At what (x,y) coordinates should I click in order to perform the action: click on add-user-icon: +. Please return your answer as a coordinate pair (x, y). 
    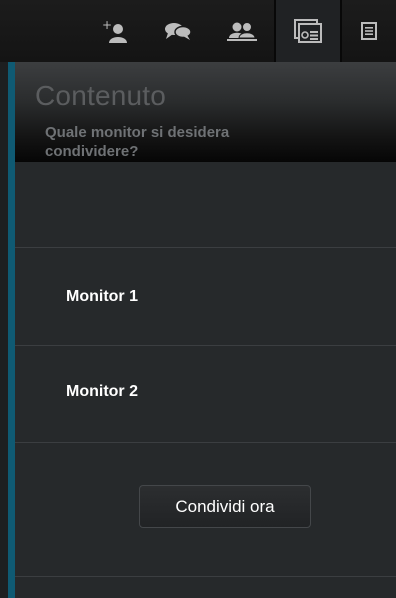
    Looking at the image, I should click on (114, 30).